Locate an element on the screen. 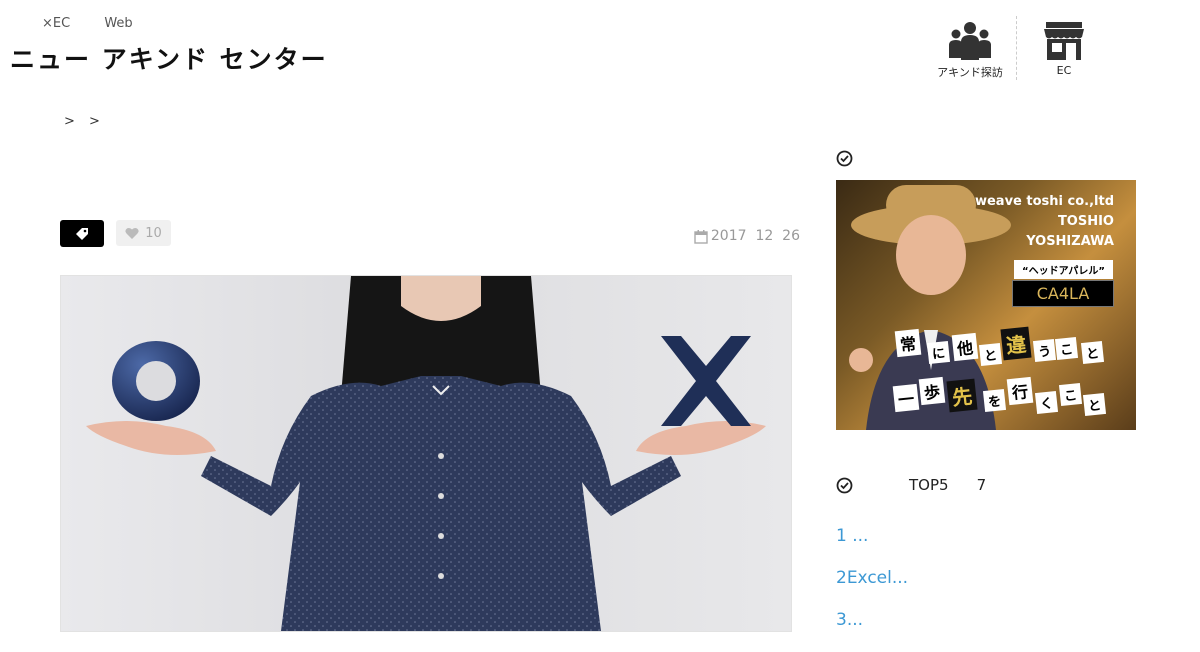 This screenshot has width=1200, height=652. banner-name-first: TOSHIO is located at coordinates (1085, 221).